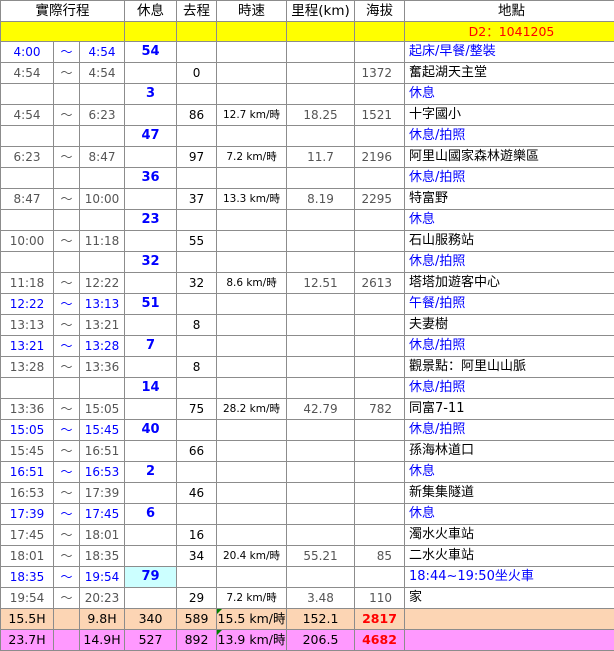 Image resolution: width=614 pixels, height=651 pixels. Describe the element at coordinates (151, 577) in the screenshot. I see `rest-minutes: 79` at that location.